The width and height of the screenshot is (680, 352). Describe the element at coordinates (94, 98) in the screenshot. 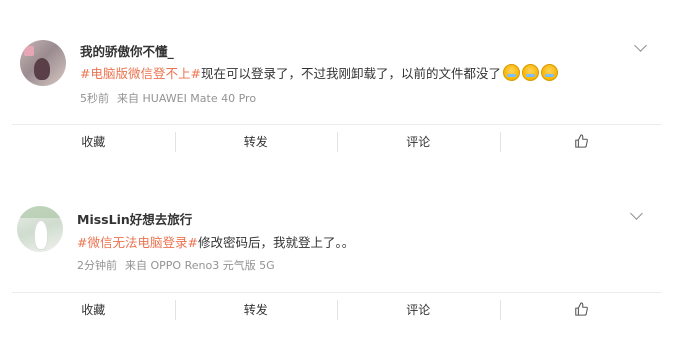

I see `post-time: 5秒前` at that location.